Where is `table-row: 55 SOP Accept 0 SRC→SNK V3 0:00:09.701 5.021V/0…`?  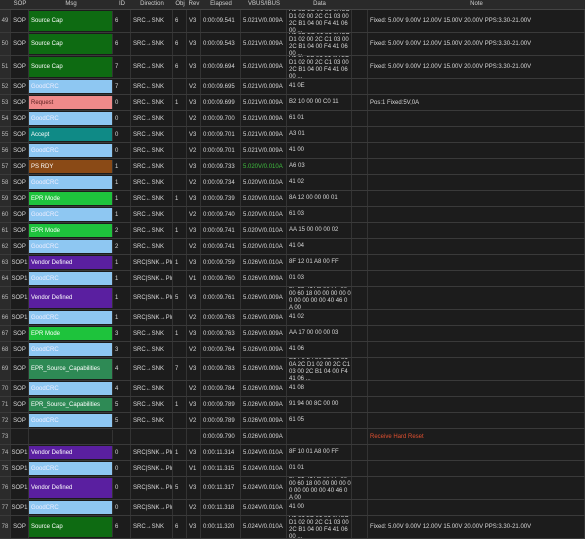 table-row: 55 SOP Accept 0 SRC→SNK V3 0:00:09.701 5.021V/0… is located at coordinates (292, 135).